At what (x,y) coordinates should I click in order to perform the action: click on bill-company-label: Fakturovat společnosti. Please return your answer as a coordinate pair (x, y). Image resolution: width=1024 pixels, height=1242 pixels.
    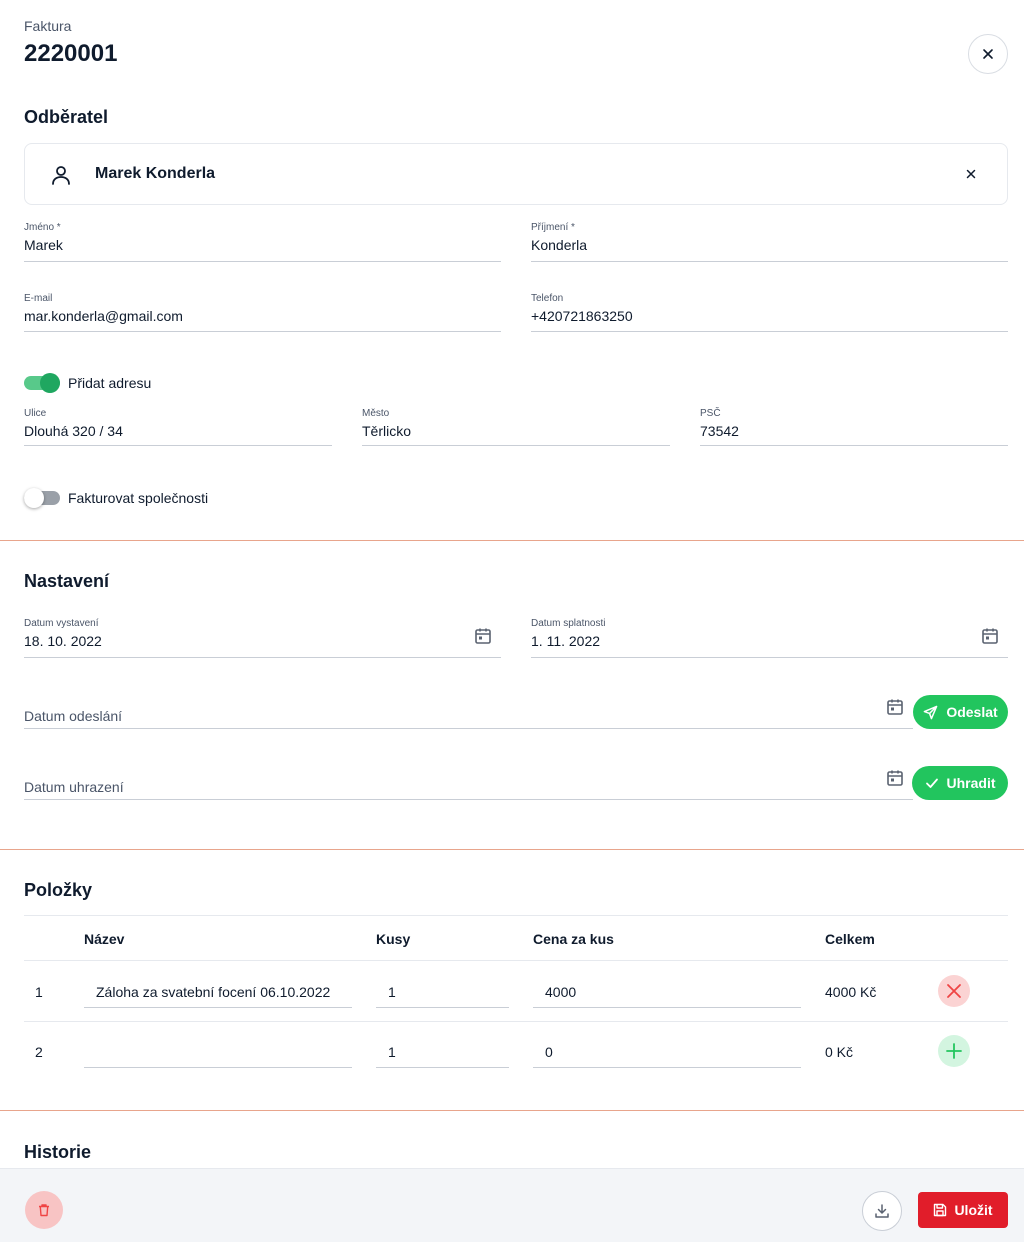
    Looking at the image, I should click on (138, 498).